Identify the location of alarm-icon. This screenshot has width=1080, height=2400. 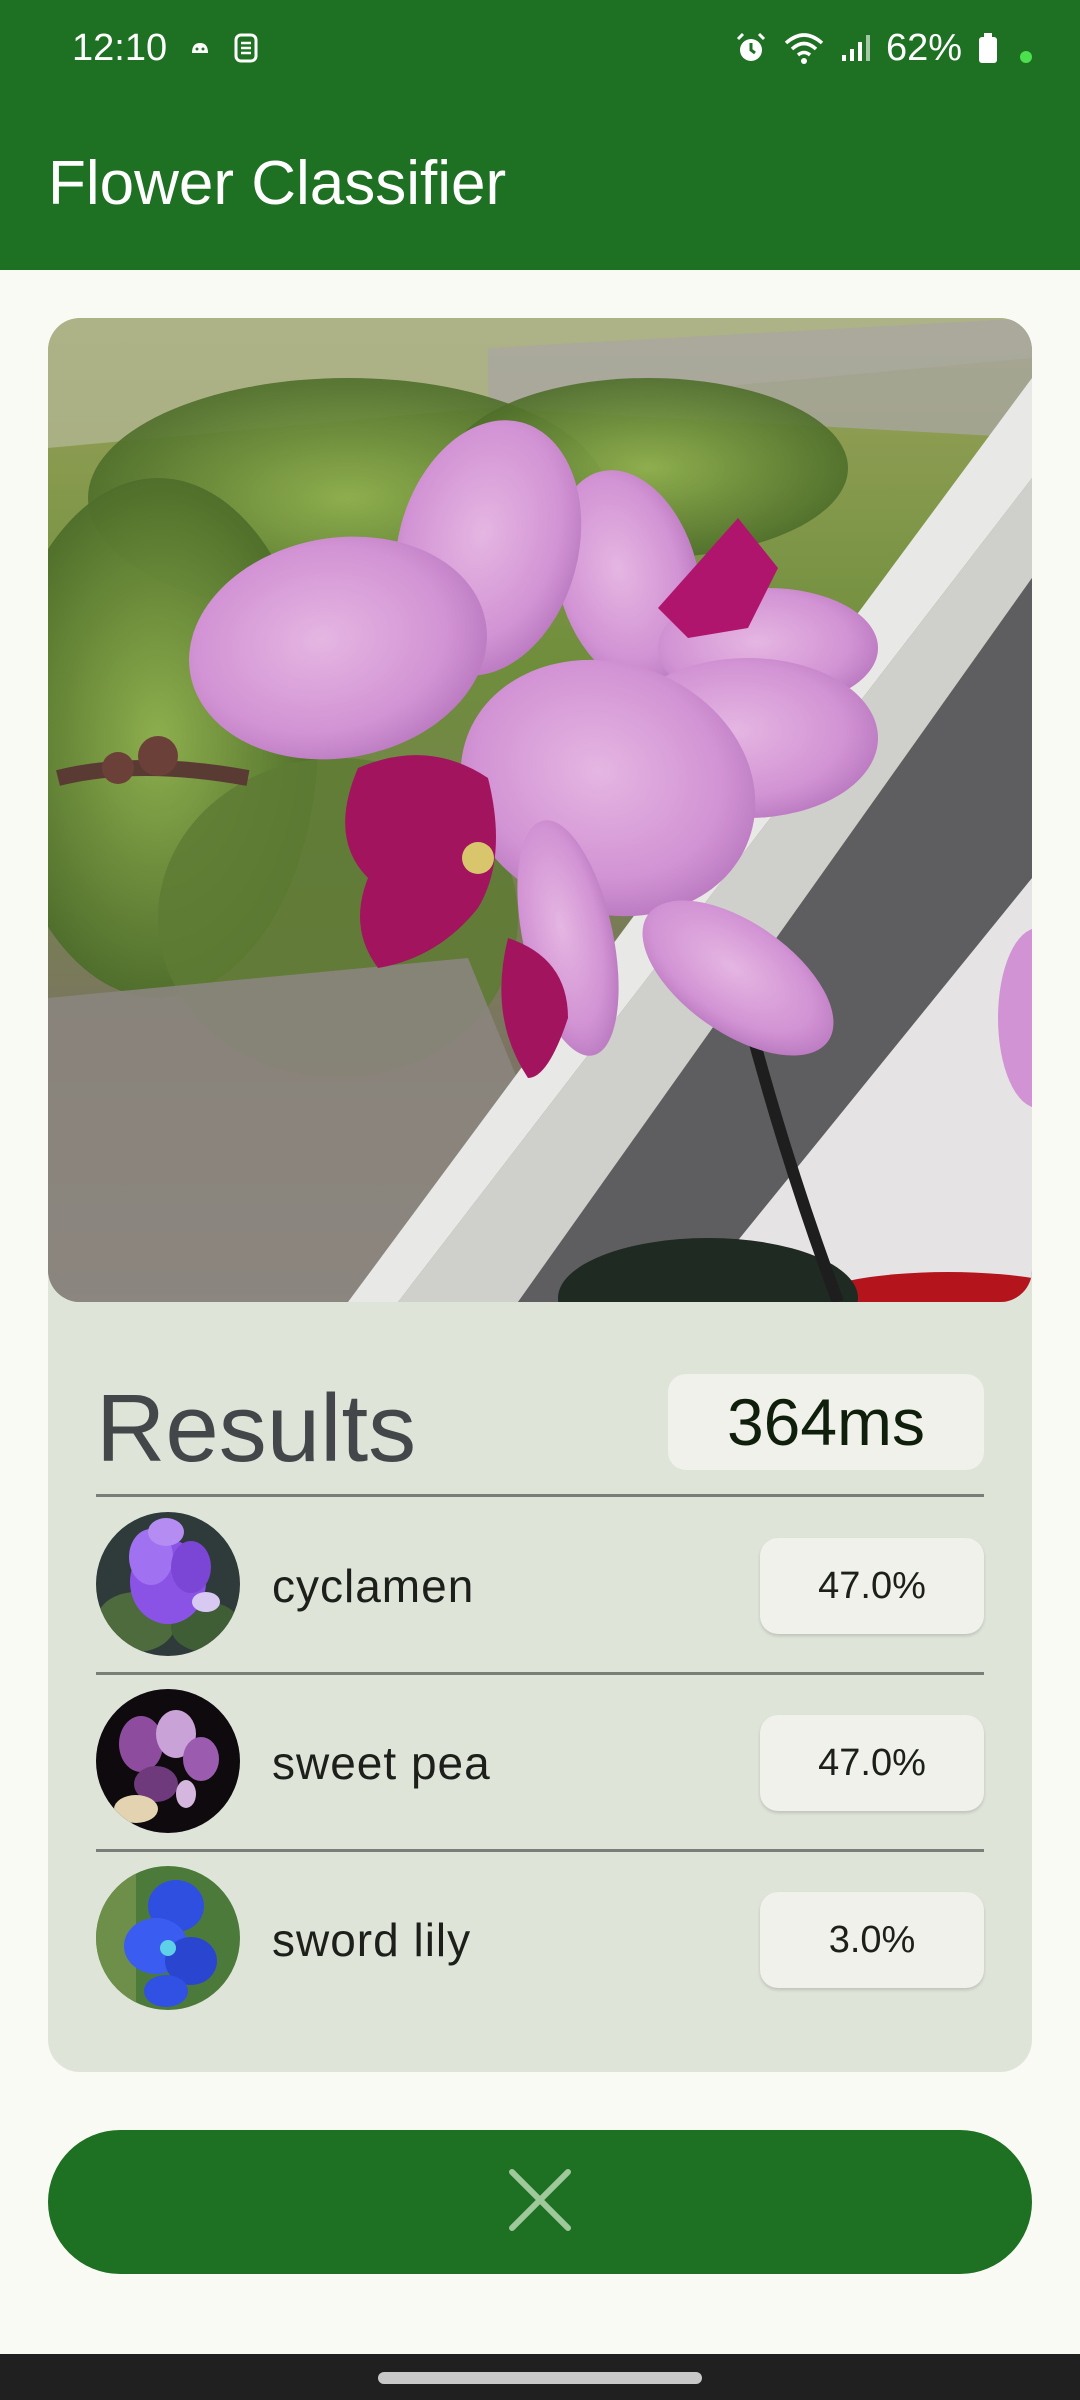
(751, 48).